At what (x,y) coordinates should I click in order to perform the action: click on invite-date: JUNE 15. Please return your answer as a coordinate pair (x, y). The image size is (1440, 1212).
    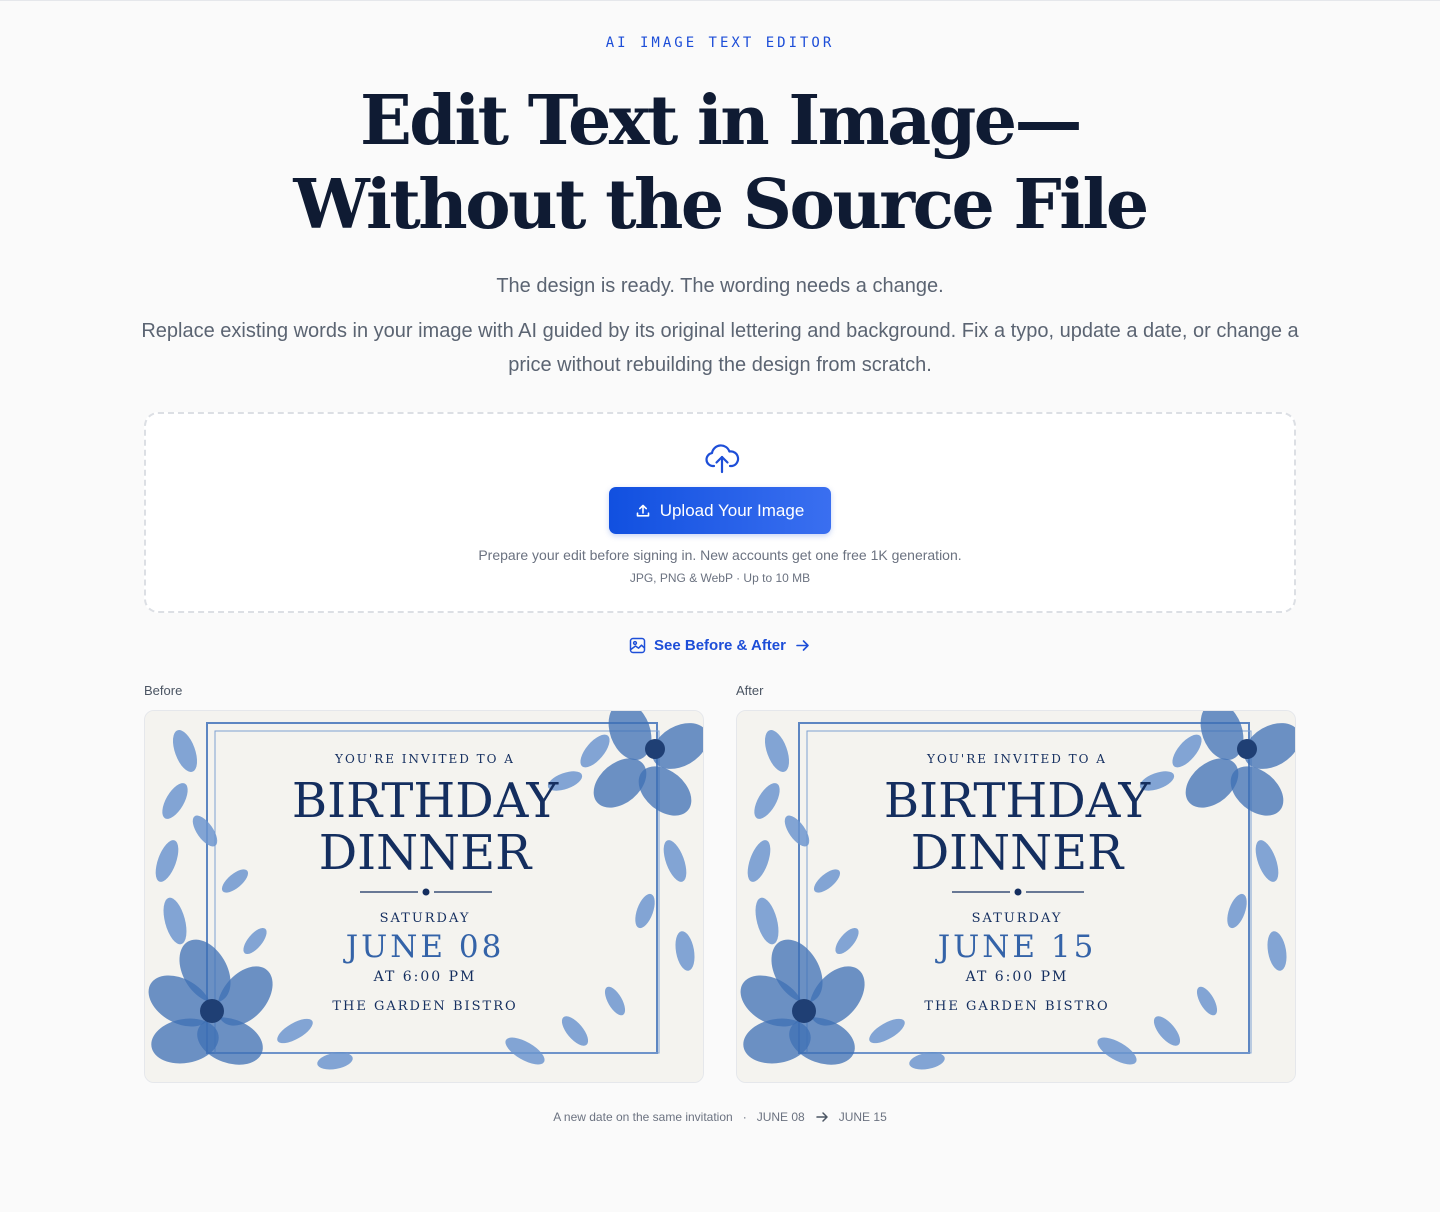
    Looking at the image, I should click on (1017, 947).